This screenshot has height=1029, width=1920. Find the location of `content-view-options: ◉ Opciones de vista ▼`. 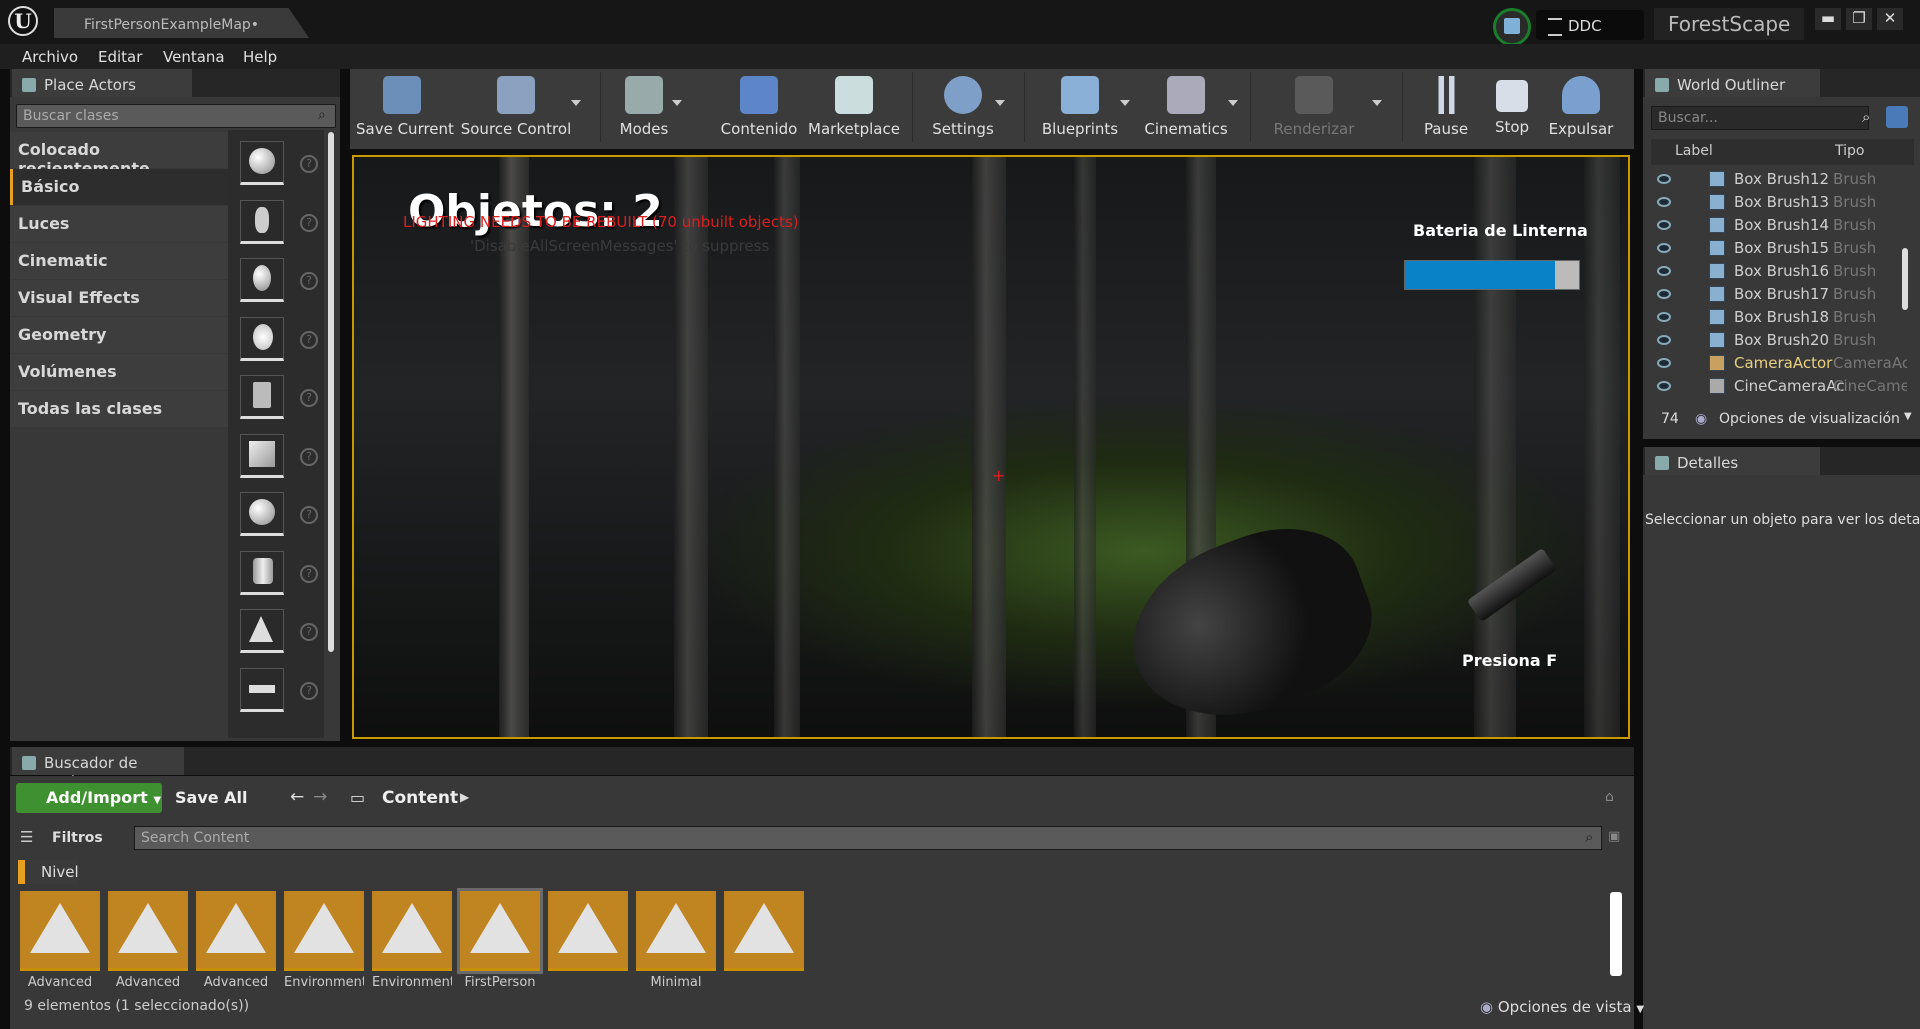

content-view-options: ◉ Opciones de vista ▼ is located at coordinates (1562, 1007).